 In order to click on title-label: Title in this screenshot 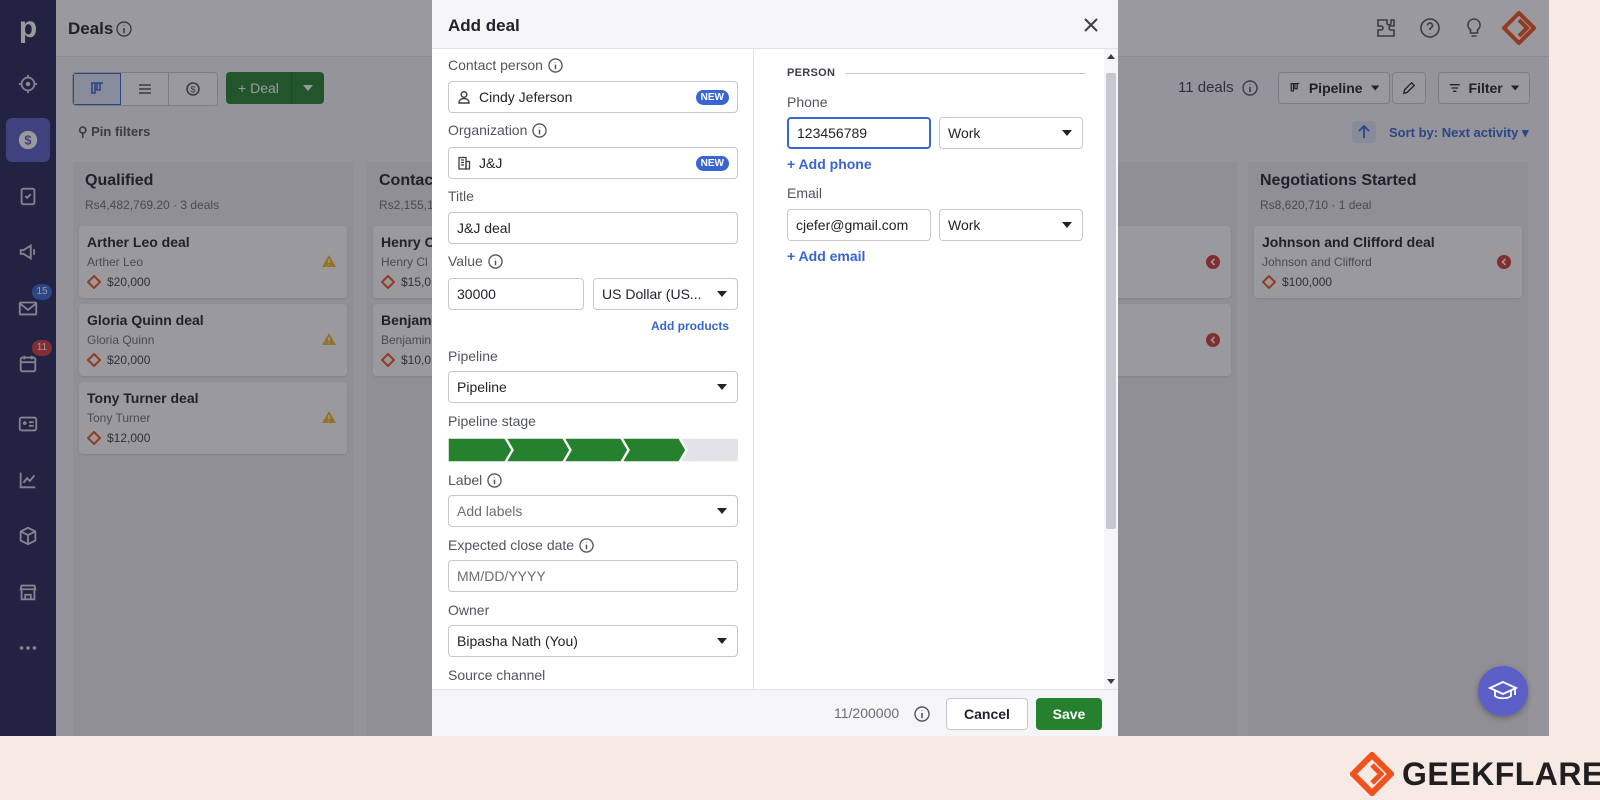, I will do `click(461, 196)`.